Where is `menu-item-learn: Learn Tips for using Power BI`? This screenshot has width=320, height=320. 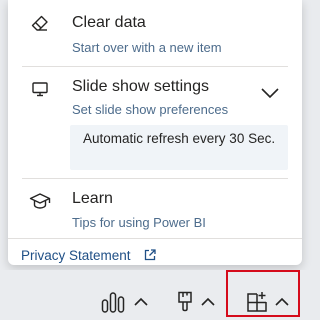 menu-item-learn: Learn Tips for using Power BI is located at coordinates (155, 207).